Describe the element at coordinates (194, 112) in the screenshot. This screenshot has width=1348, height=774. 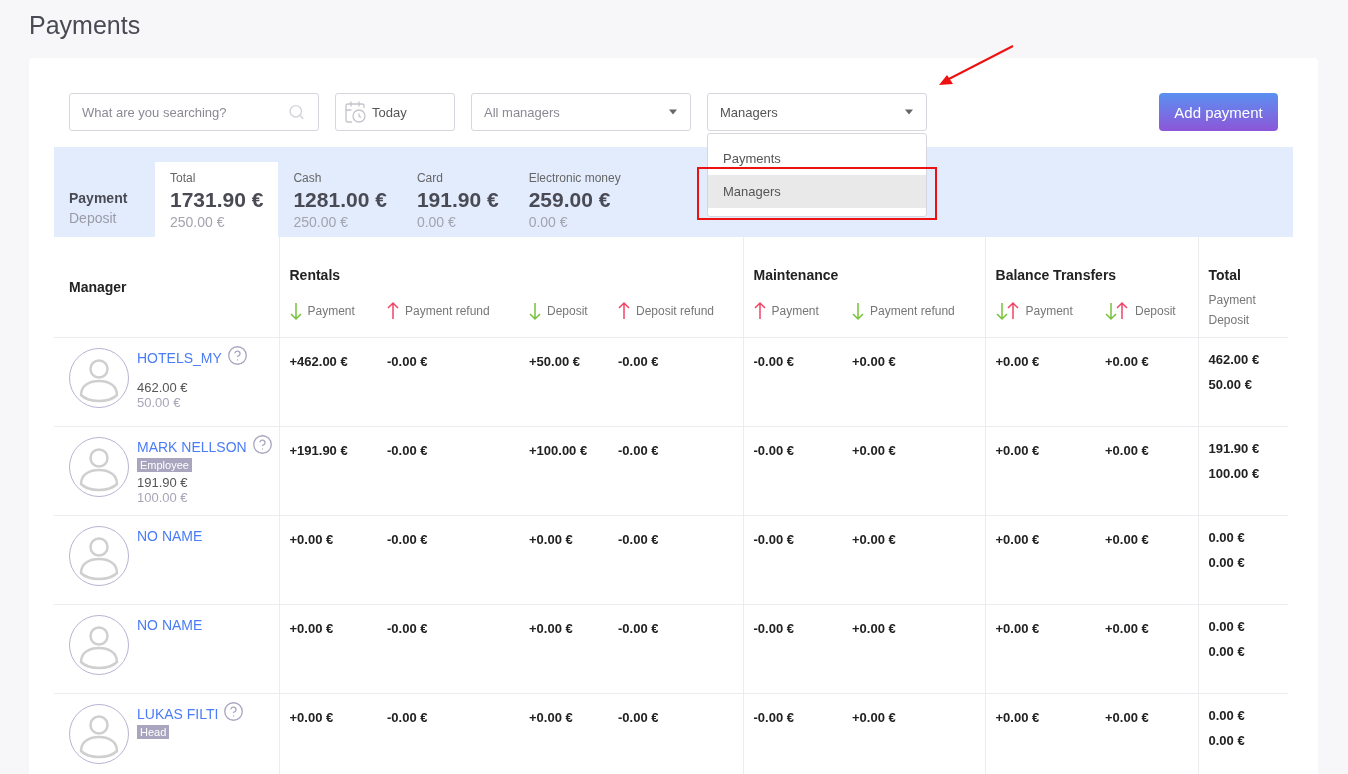
I see `search-field: What are you searching?` at that location.